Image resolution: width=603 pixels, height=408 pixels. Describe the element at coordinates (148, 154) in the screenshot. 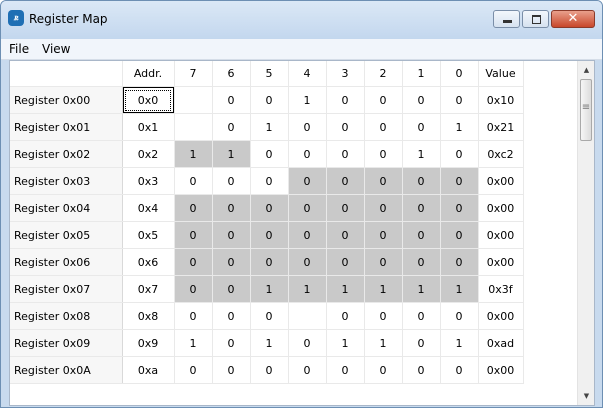

I see `register-address-cell: 0x2` at that location.